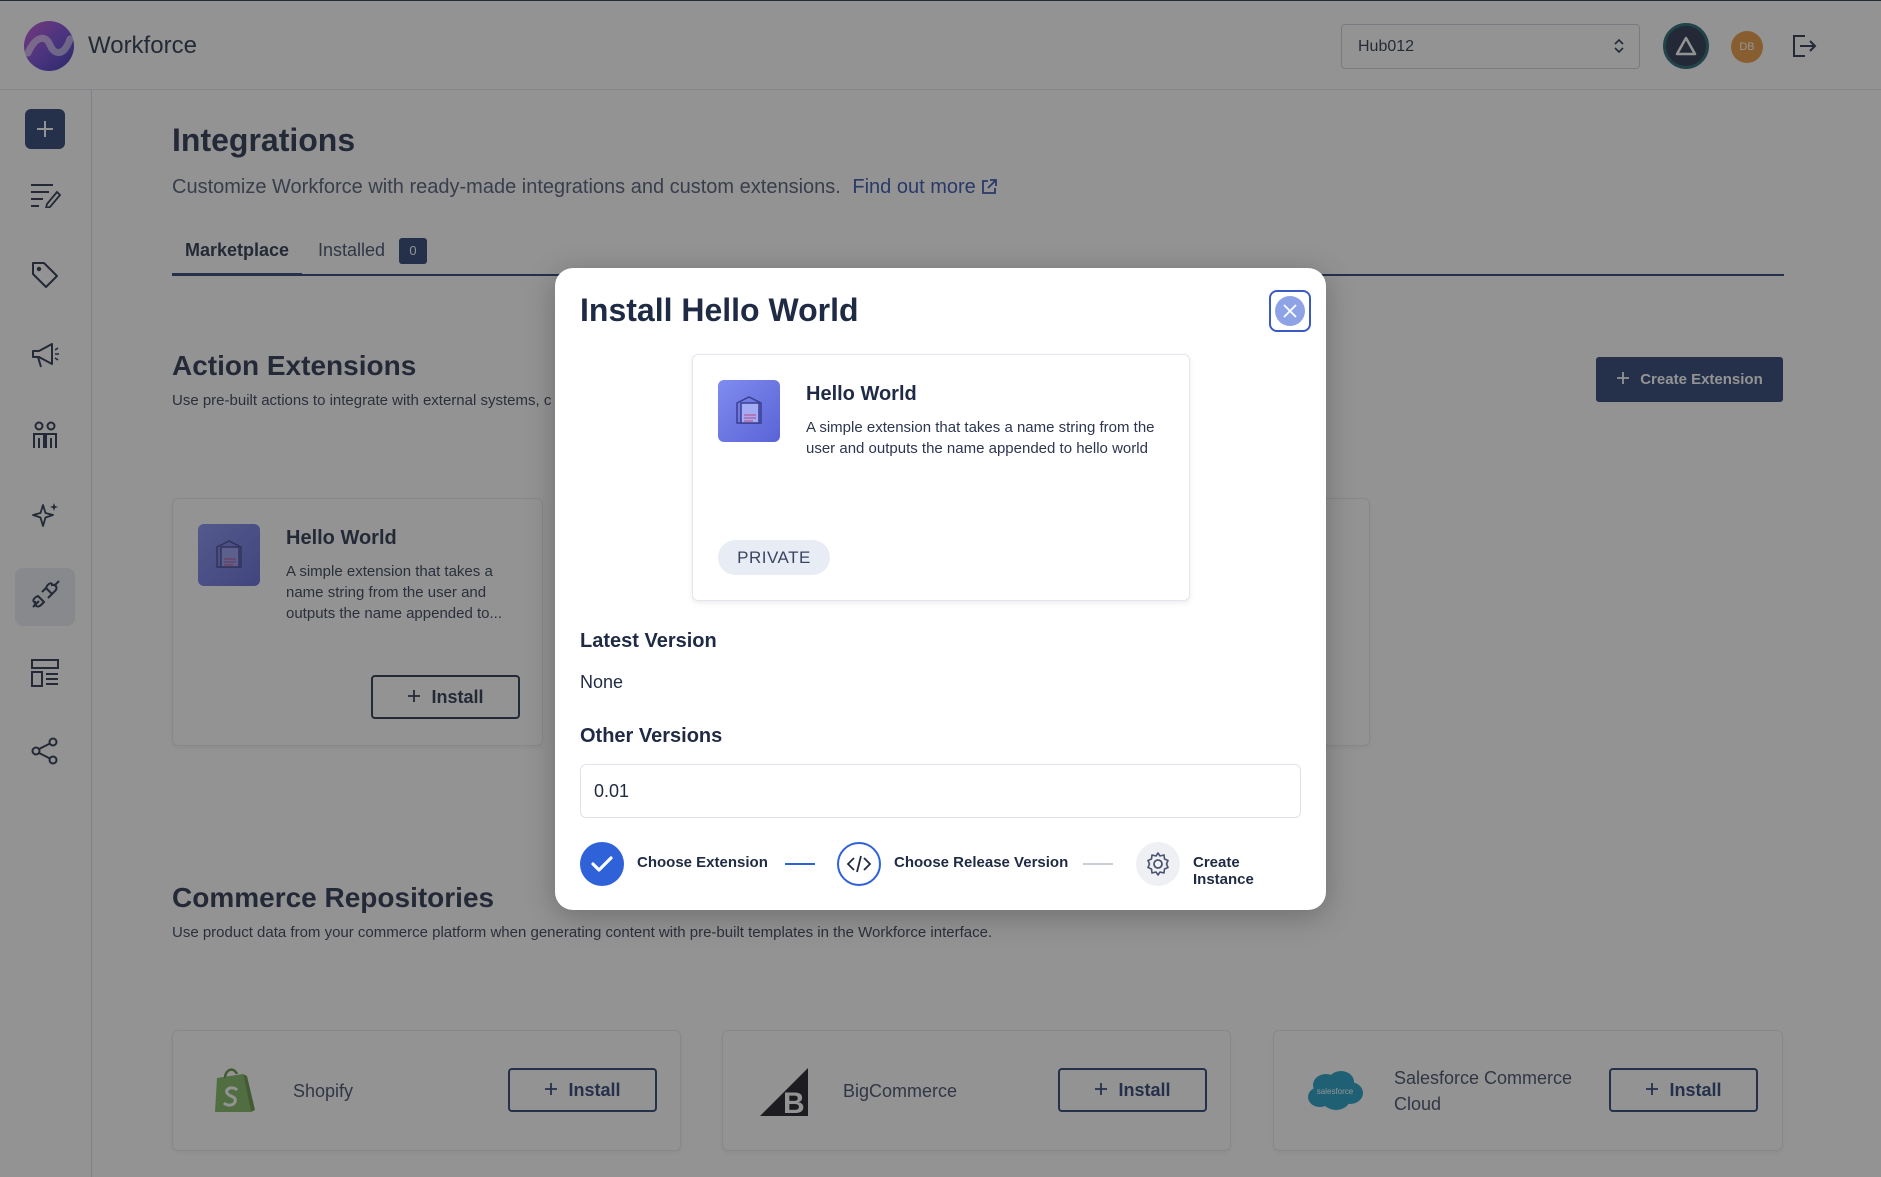 The height and width of the screenshot is (1177, 1881). What do you see at coordinates (719, 310) in the screenshot?
I see `modal-title: Install Hello World` at bounding box center [719, 310].